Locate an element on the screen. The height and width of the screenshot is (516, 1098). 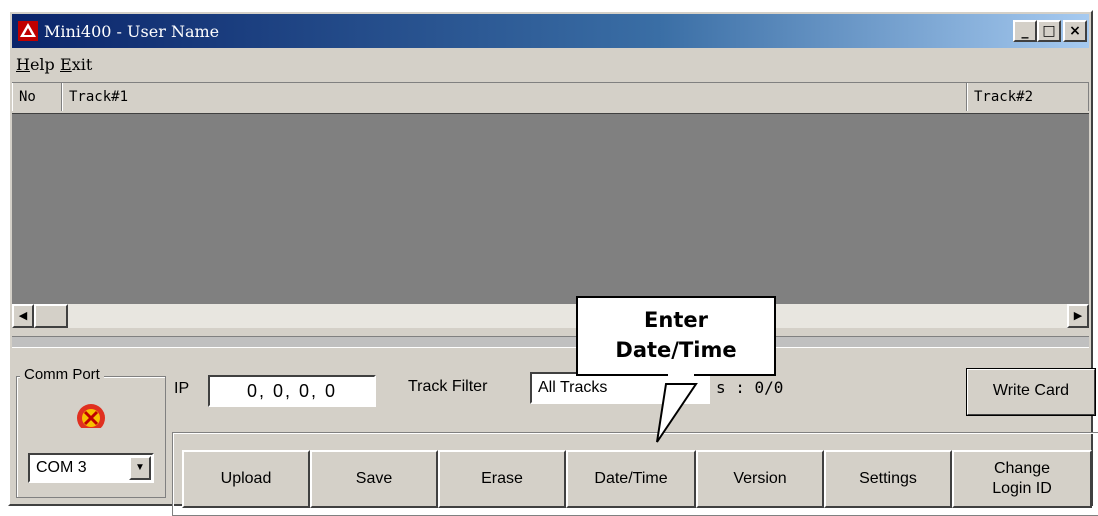
grid-header: No Track#1 Track#2 is located at coordinates (550, 98).